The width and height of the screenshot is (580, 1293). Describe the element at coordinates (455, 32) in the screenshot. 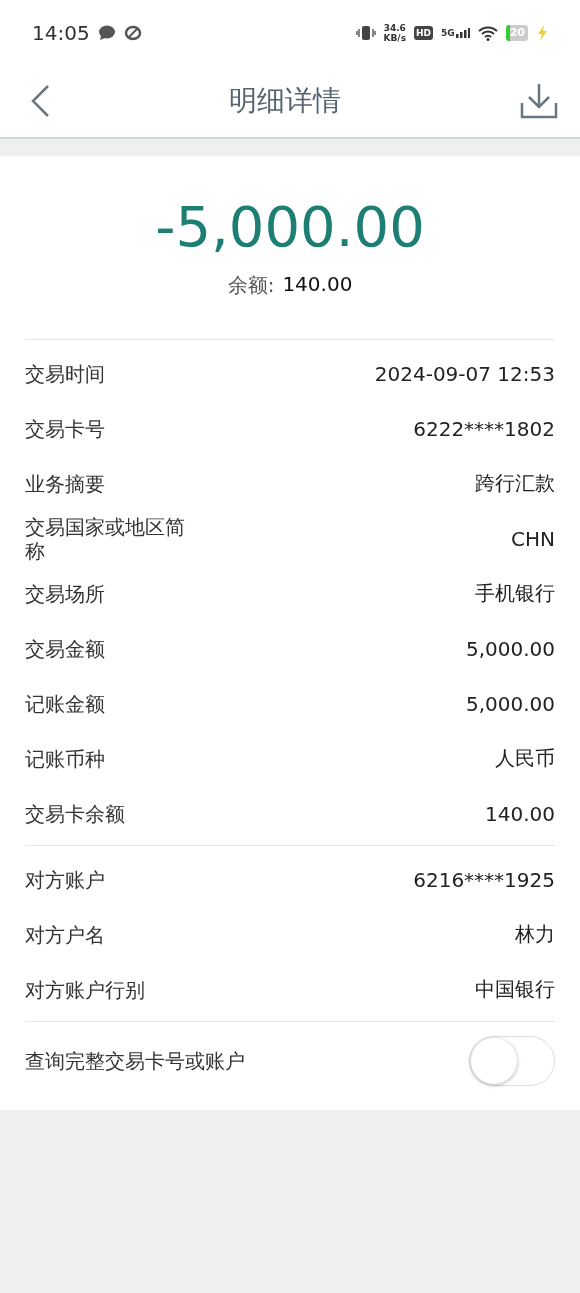

I see `cellular-signal: 5G` at that location.